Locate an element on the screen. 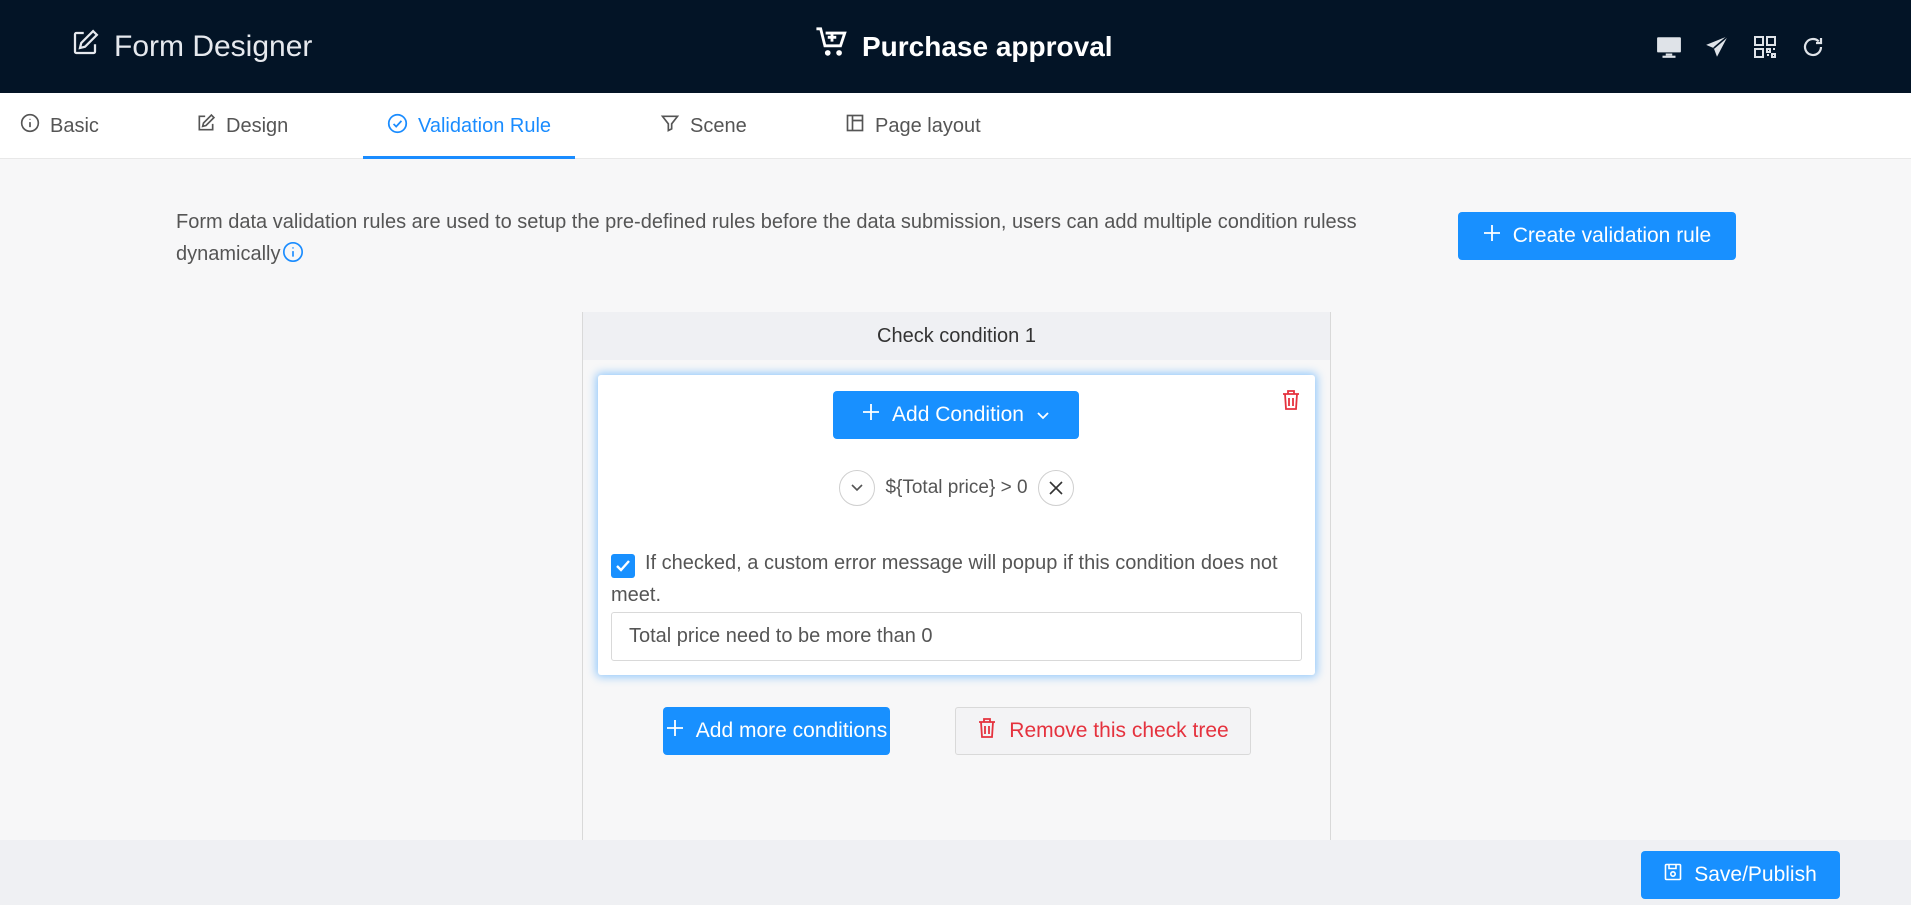 Image resolution: width=1911 pixels, height=905 pixels. toolbar is located at coordinates (1741, 46).